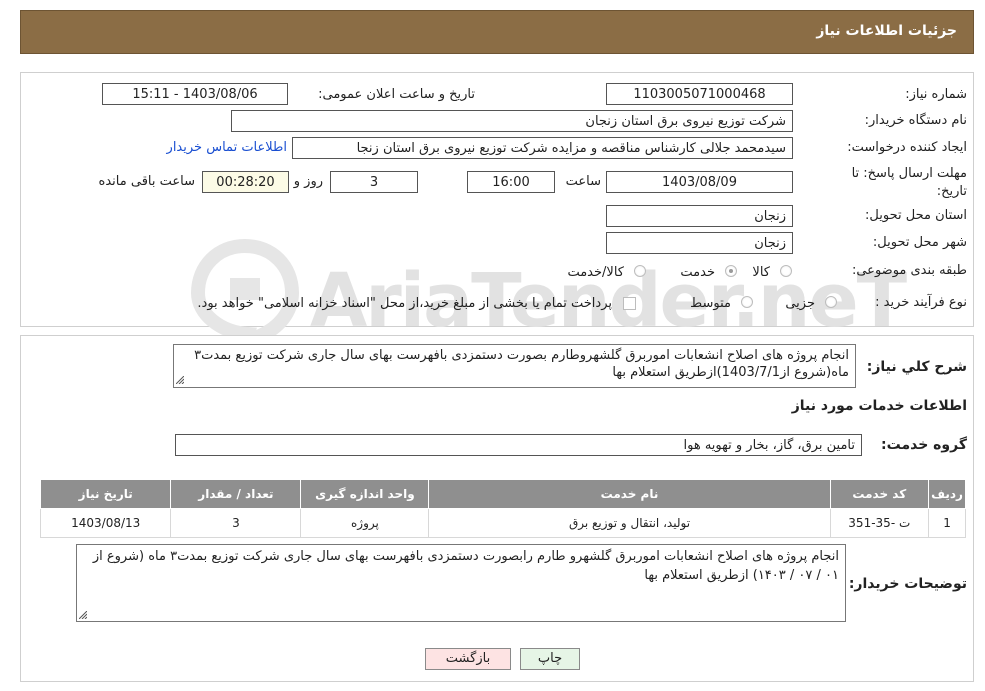  I want to click on category-radio-goods, so click(786, 271).